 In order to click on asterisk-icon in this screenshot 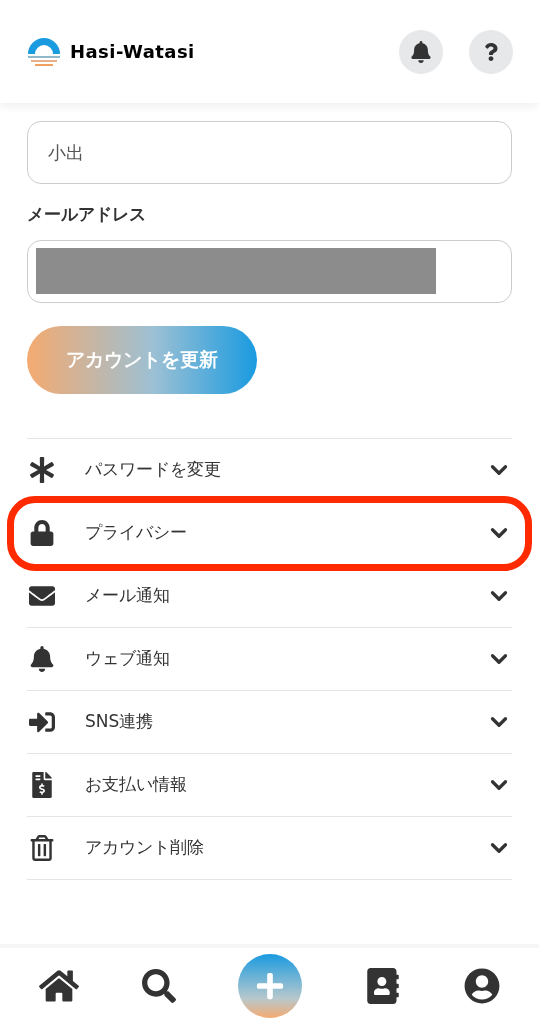, I will do `click(42, 469)`.